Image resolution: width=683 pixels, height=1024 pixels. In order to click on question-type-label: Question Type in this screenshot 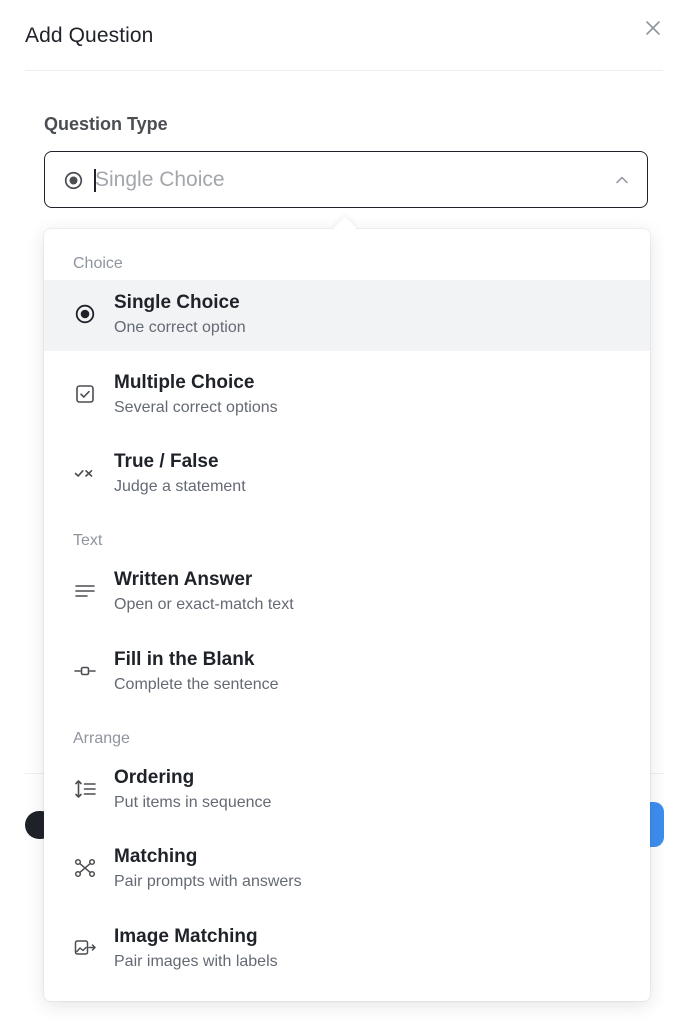, I will do `click(106, 124)`.